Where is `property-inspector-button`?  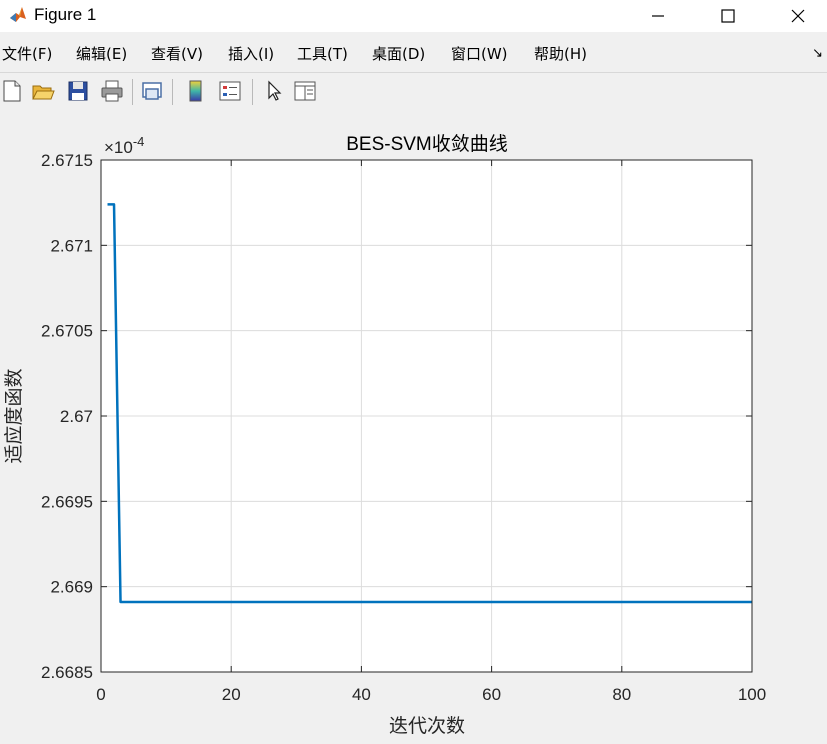 property-inspector-button is located at coordinates (305, 91).